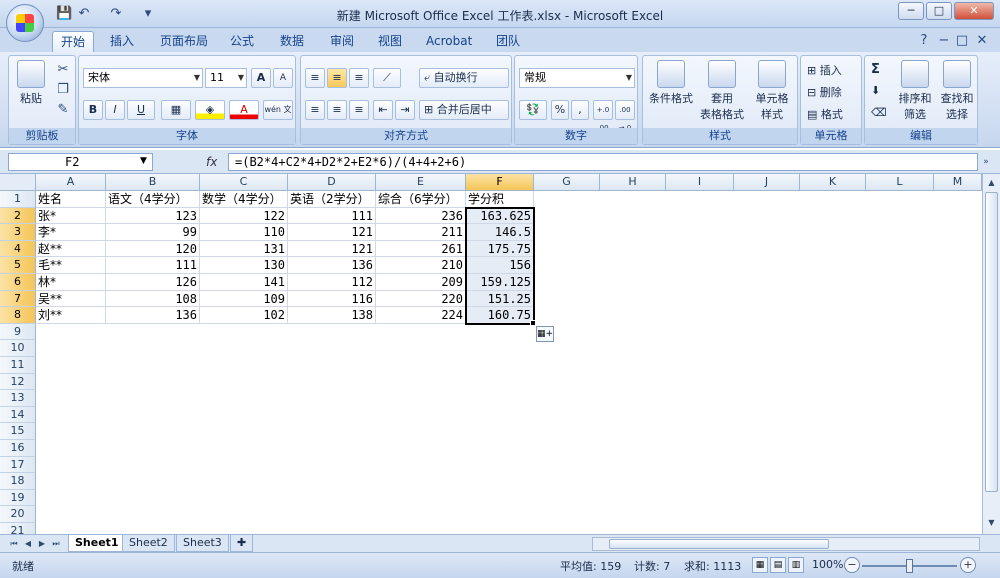  I want to click on grow-font-button: A, so click(261, 78).